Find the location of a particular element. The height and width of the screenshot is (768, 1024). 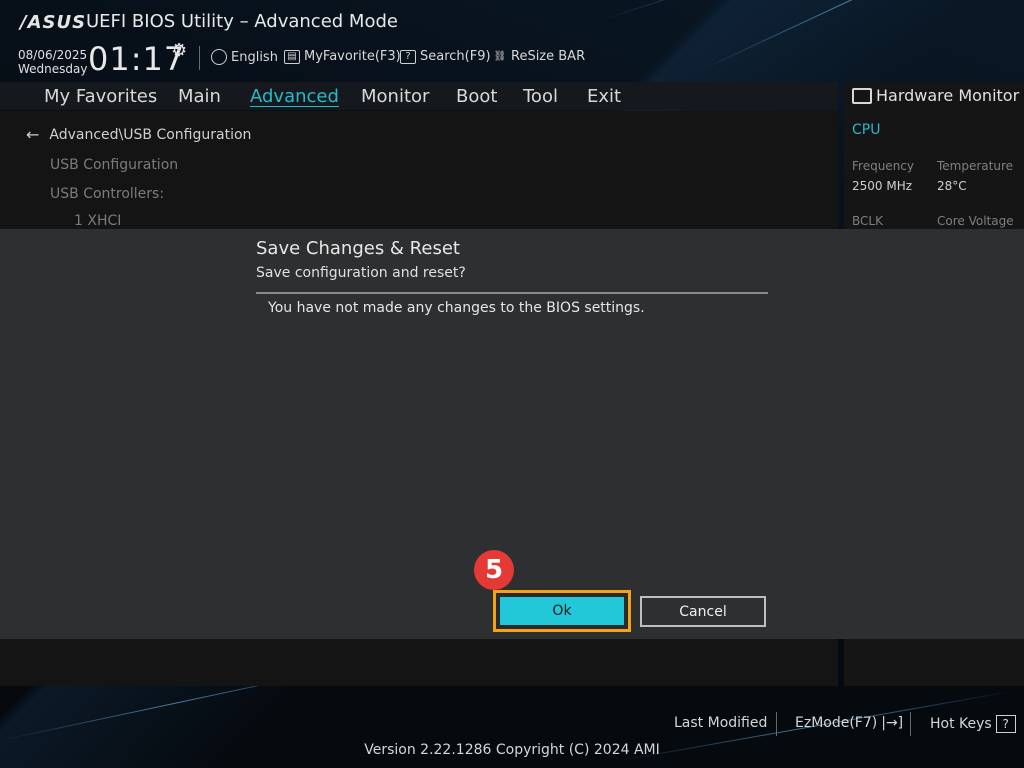

resize-bar-button: ⛓ ReSize BAR is located at coordinates (539, 56).